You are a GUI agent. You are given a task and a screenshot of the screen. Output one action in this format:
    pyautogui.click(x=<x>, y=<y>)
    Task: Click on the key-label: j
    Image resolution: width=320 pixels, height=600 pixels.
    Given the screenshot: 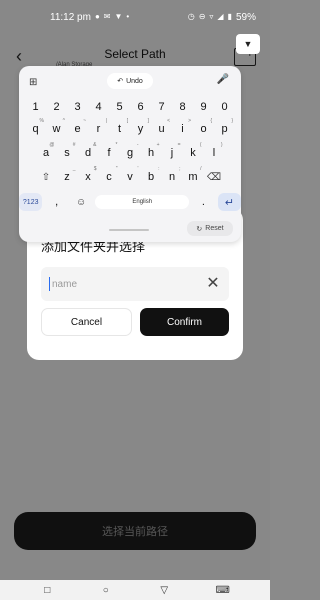 What is the action you would take?
    pyautogui.click(x=172, y=153)
    